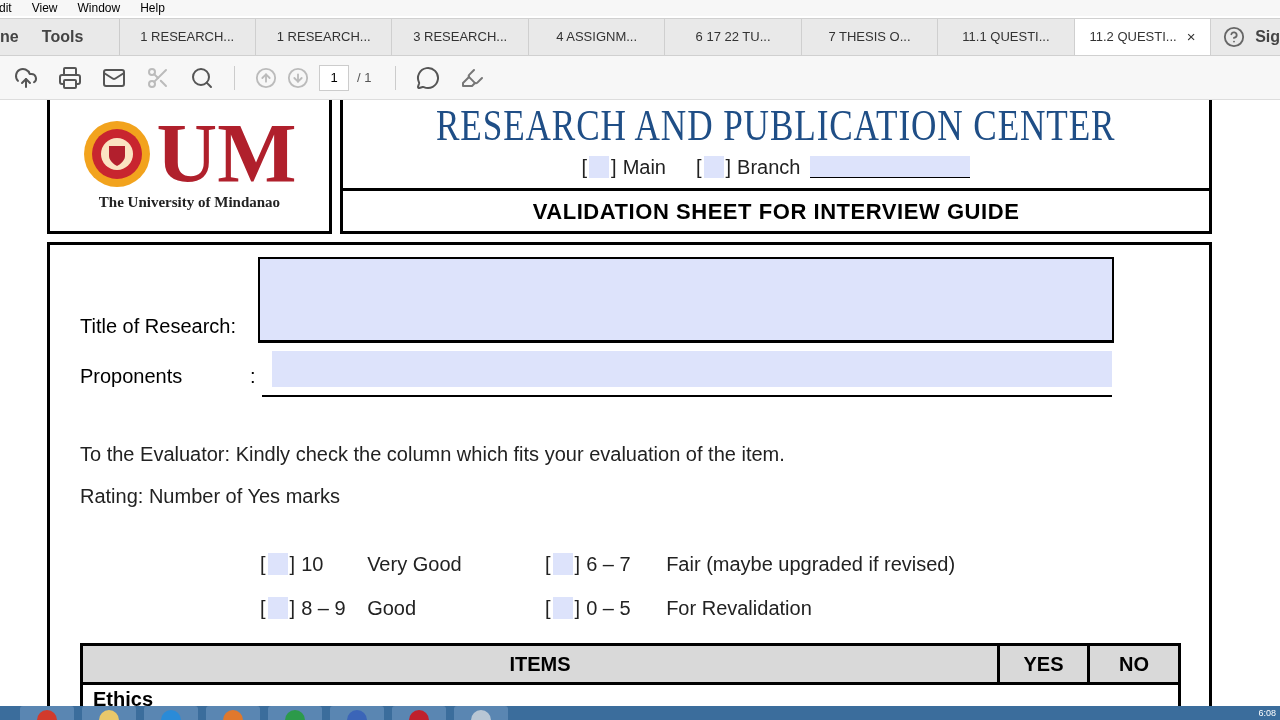 This screenshot has height=720, width=1280. What do you see at coordinates (1191, 37) in the screenshot?
I see `close-icon: ×` at bounding box center [1191, 37].